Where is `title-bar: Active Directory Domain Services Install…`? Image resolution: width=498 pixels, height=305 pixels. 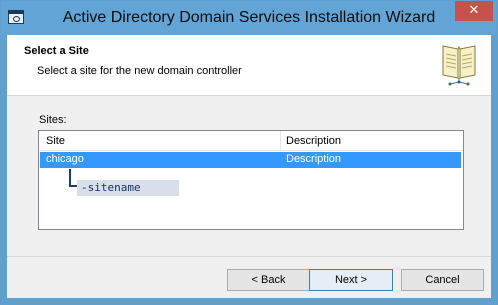
title-bar: Active Directory Domain Services Install… is located at coordinates (249, 18).